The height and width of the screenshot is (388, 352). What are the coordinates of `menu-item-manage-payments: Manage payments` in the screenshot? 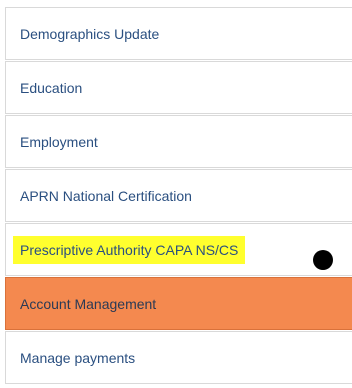 It's located at (178, 357).